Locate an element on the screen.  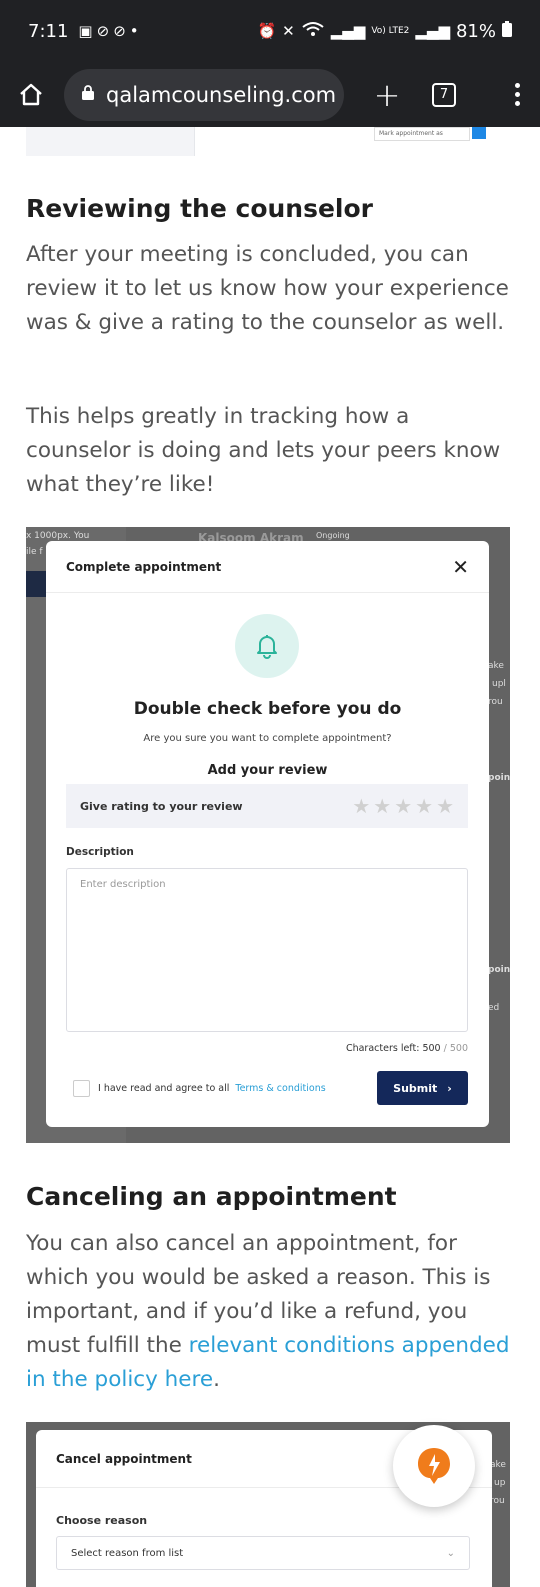
choose-reason-label: Choose reason is located at coordinates (102, 1520).